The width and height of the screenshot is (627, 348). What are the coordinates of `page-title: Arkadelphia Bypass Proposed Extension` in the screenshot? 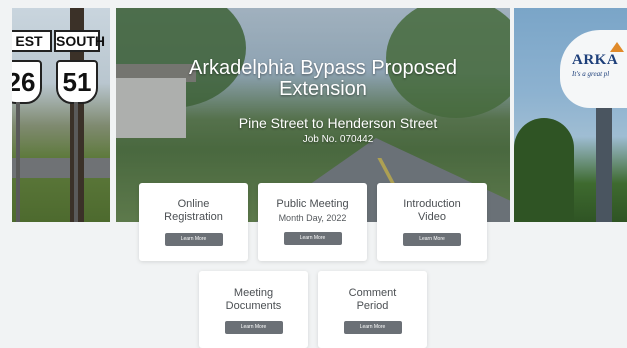 It's located at (323, 78).